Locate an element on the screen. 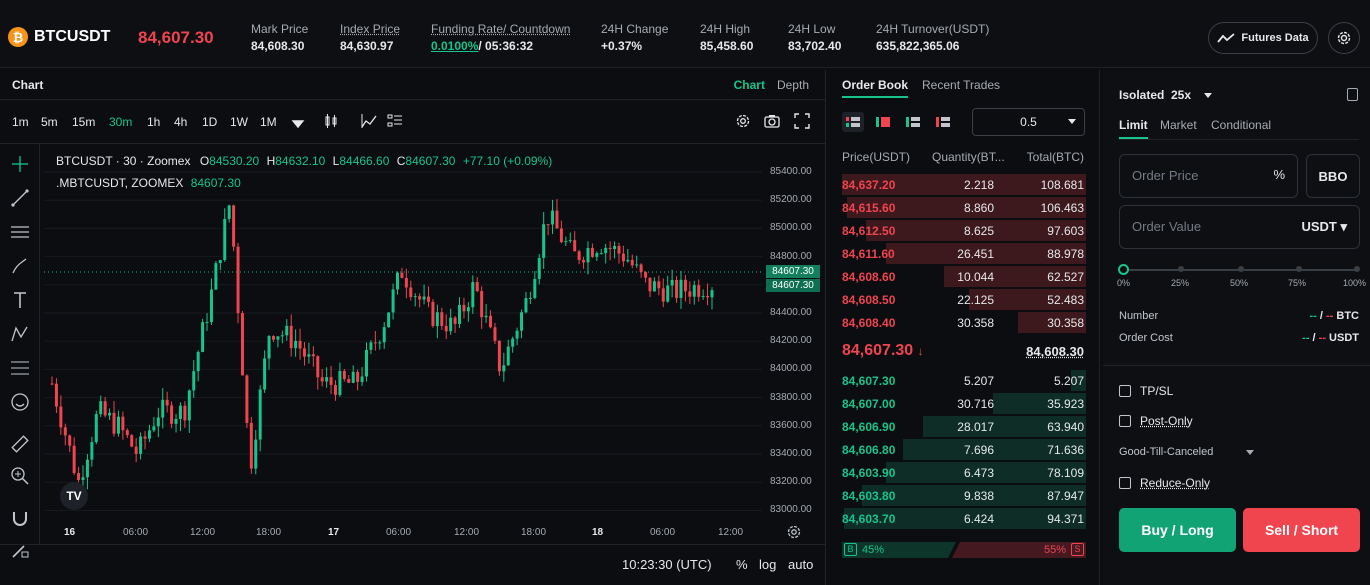  trend-line-tool-icon is located at coordinates (20, 198).